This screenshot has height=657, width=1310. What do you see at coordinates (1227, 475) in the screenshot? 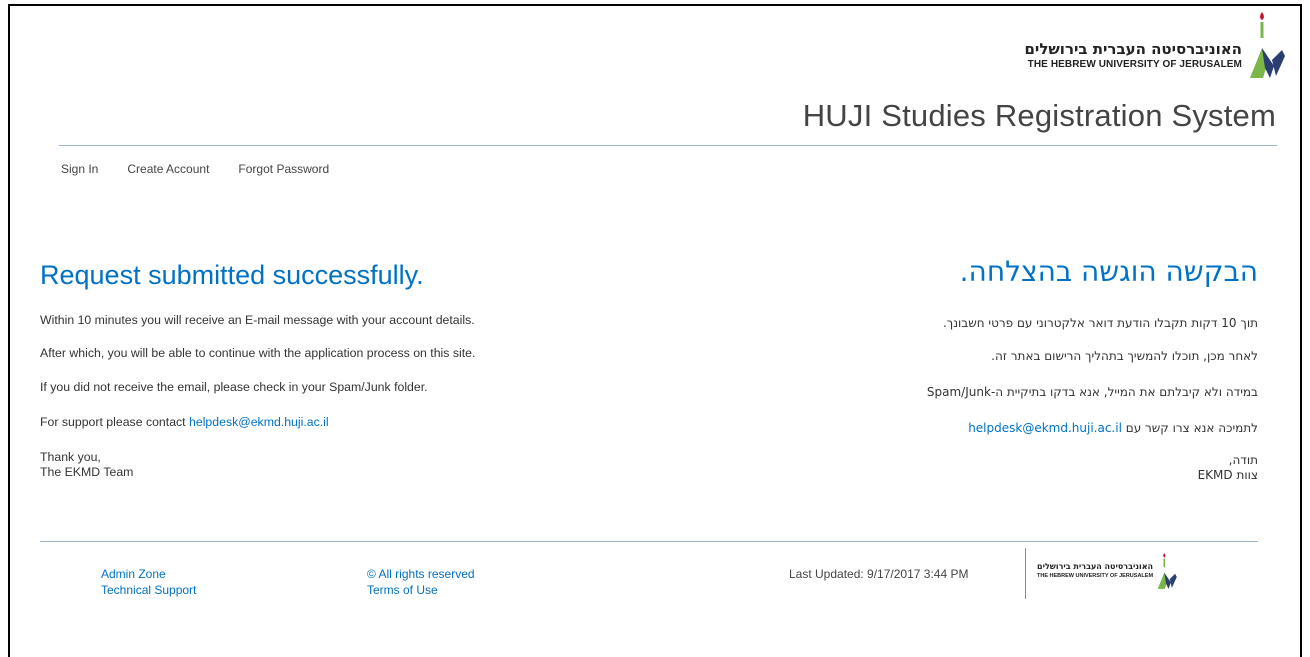
I see `hebrew-signature: צוות EKMD` at bounding box center [1227, 475].